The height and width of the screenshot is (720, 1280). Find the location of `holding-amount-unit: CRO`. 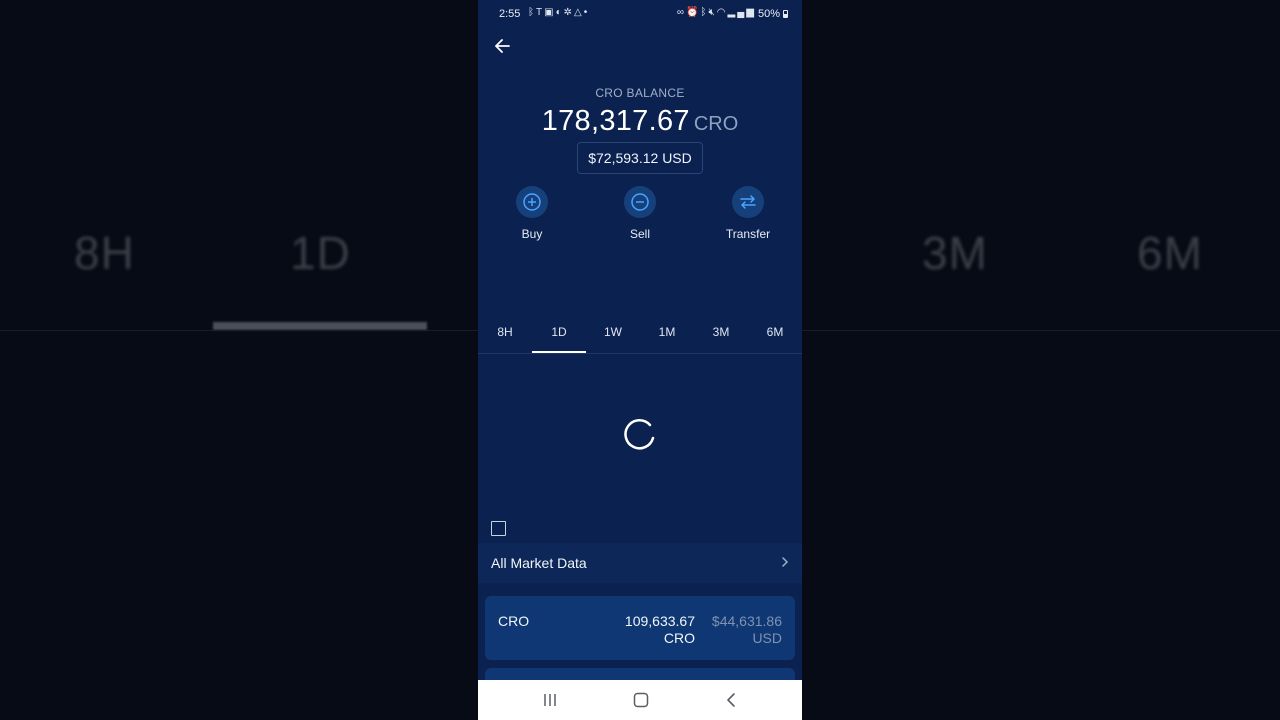

holding-amount-unit: CRO is located at coordinates (679, 638).